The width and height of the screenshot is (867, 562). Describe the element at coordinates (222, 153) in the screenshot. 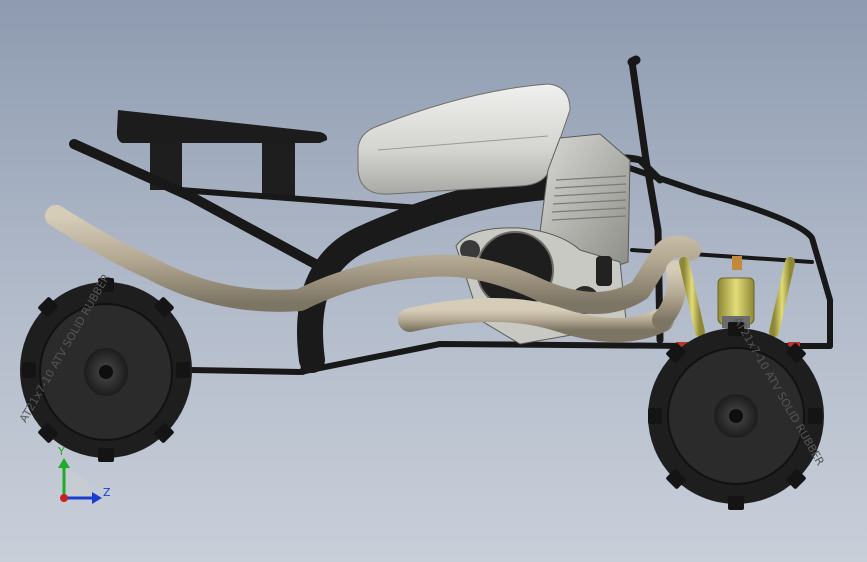

I see `seat` at that location.